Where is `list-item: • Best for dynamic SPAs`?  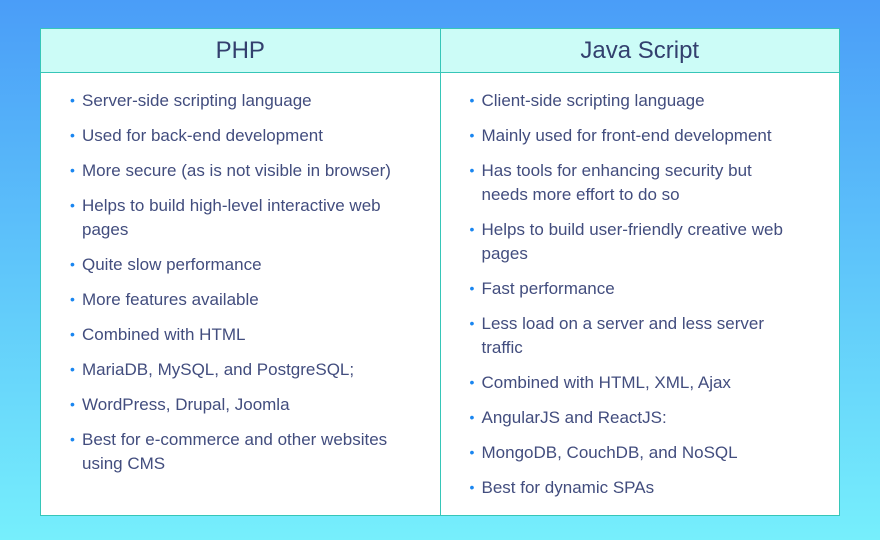 list-item: • Best for dynamic SPAs is located at coordinates (640, 488).